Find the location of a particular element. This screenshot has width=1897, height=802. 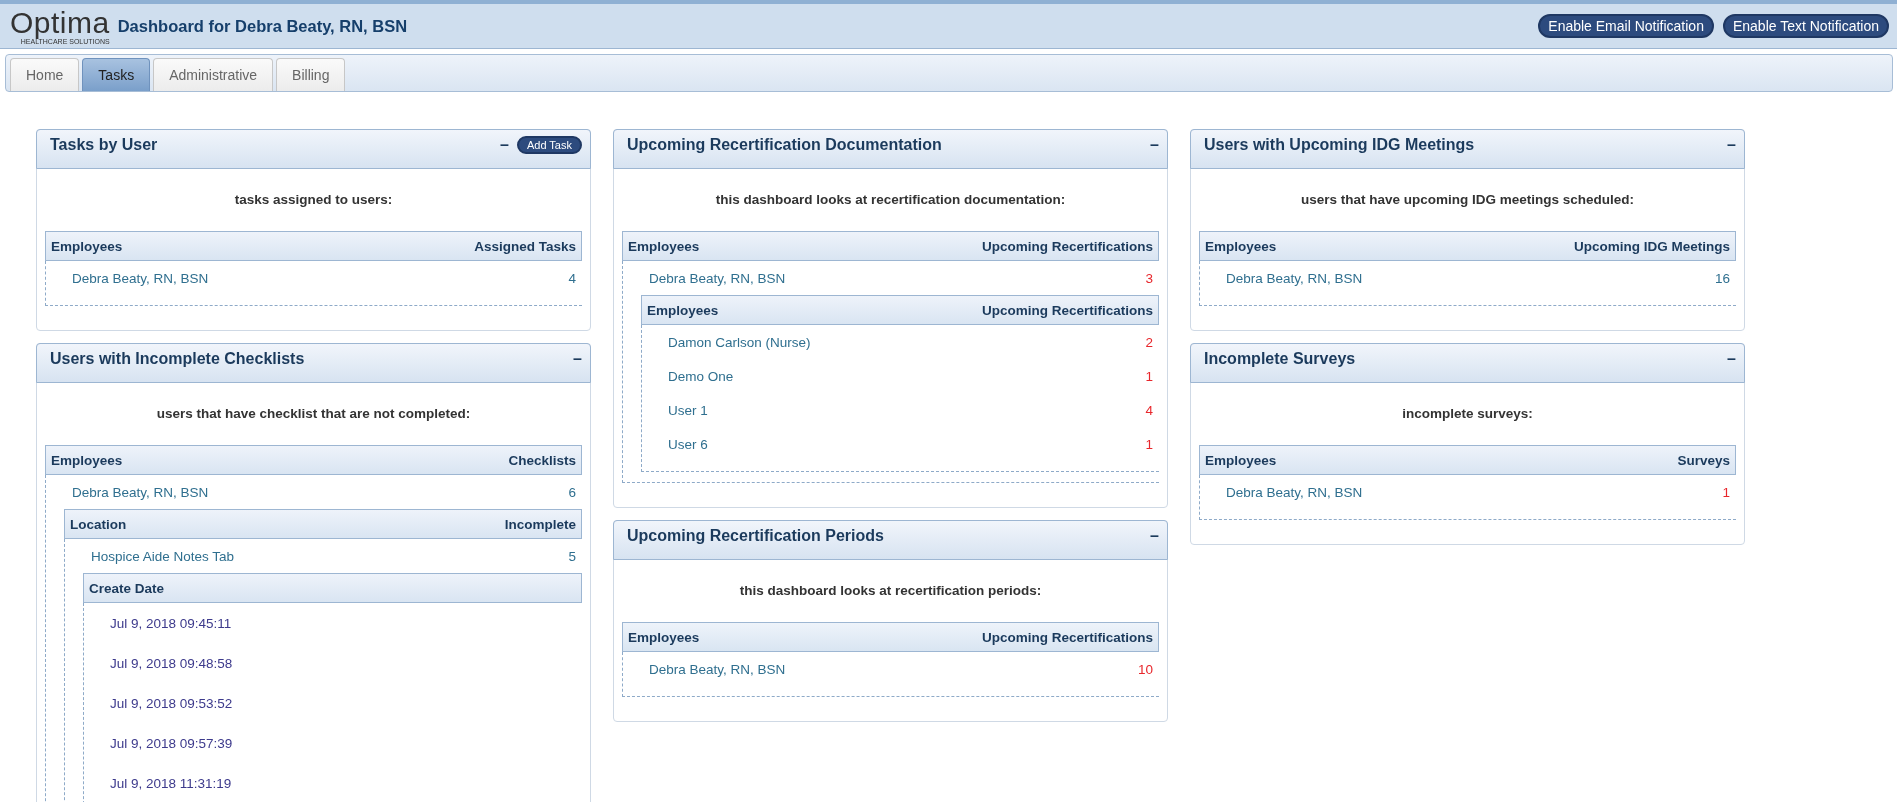

panel-title: Users with Upcoming IDG Meetings is located at coordinates (1339, 145).